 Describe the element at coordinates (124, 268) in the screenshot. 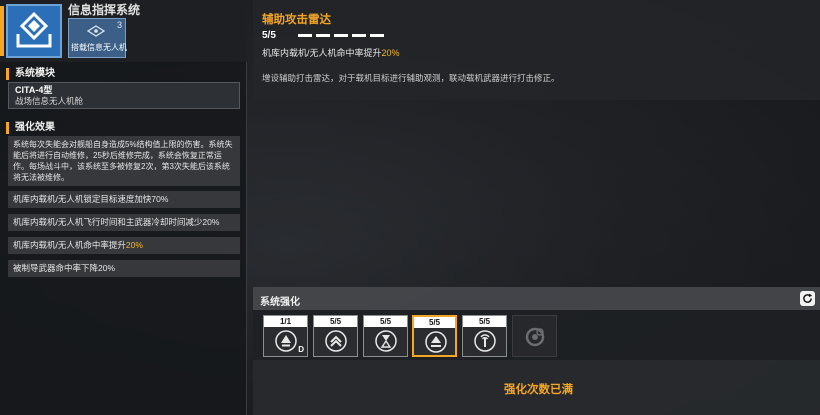

I see `effect-row: 被制导武器命中率下降20%` at that location.